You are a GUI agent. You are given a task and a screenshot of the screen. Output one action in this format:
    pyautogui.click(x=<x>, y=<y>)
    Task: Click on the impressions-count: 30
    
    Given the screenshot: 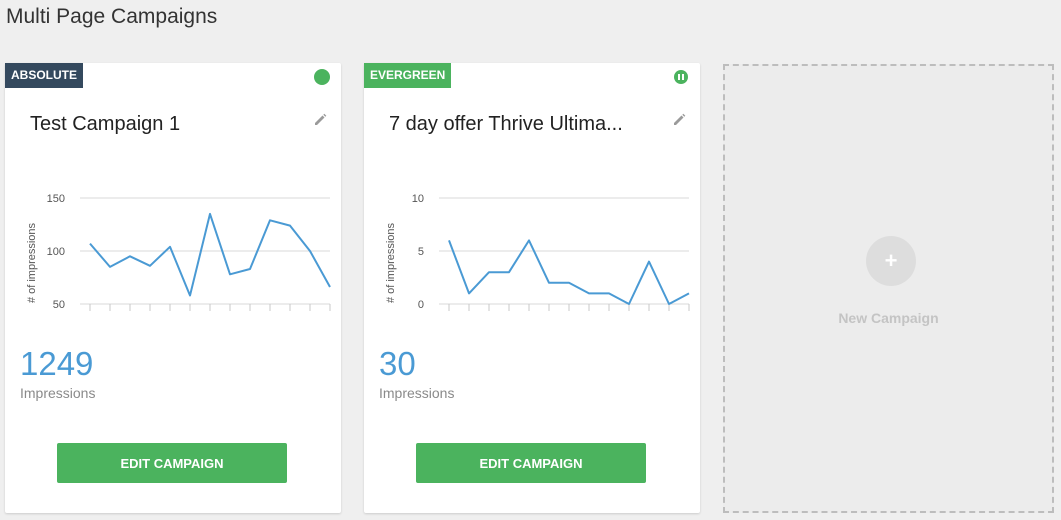 What is the action you would take?
    pyautogui.click(x=397, y=363)
    